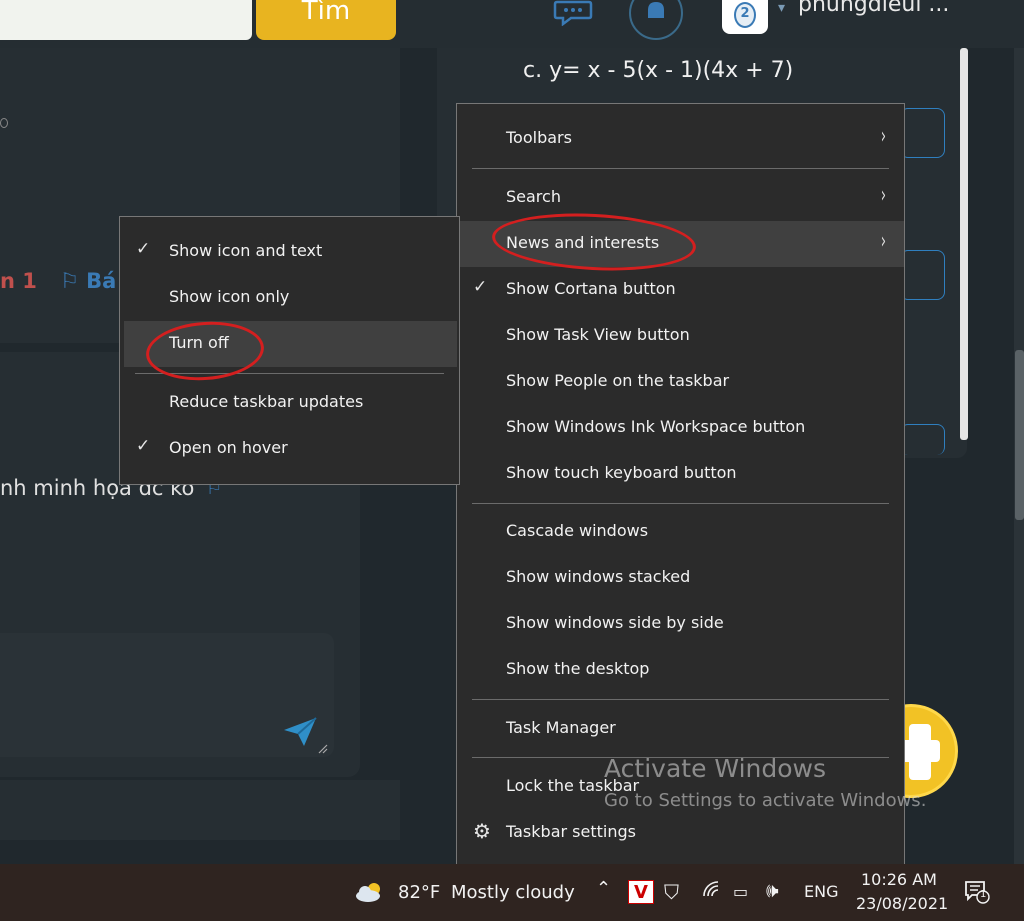  I want to click on chat-icon, so click(573, 13).